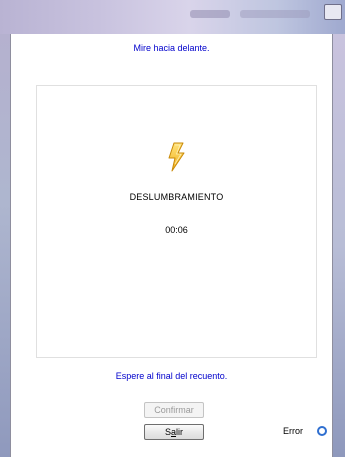  What do you see at coordinates (333, 12) in the screenshot?
I see `close-icon` at bounding box center [333, 12].